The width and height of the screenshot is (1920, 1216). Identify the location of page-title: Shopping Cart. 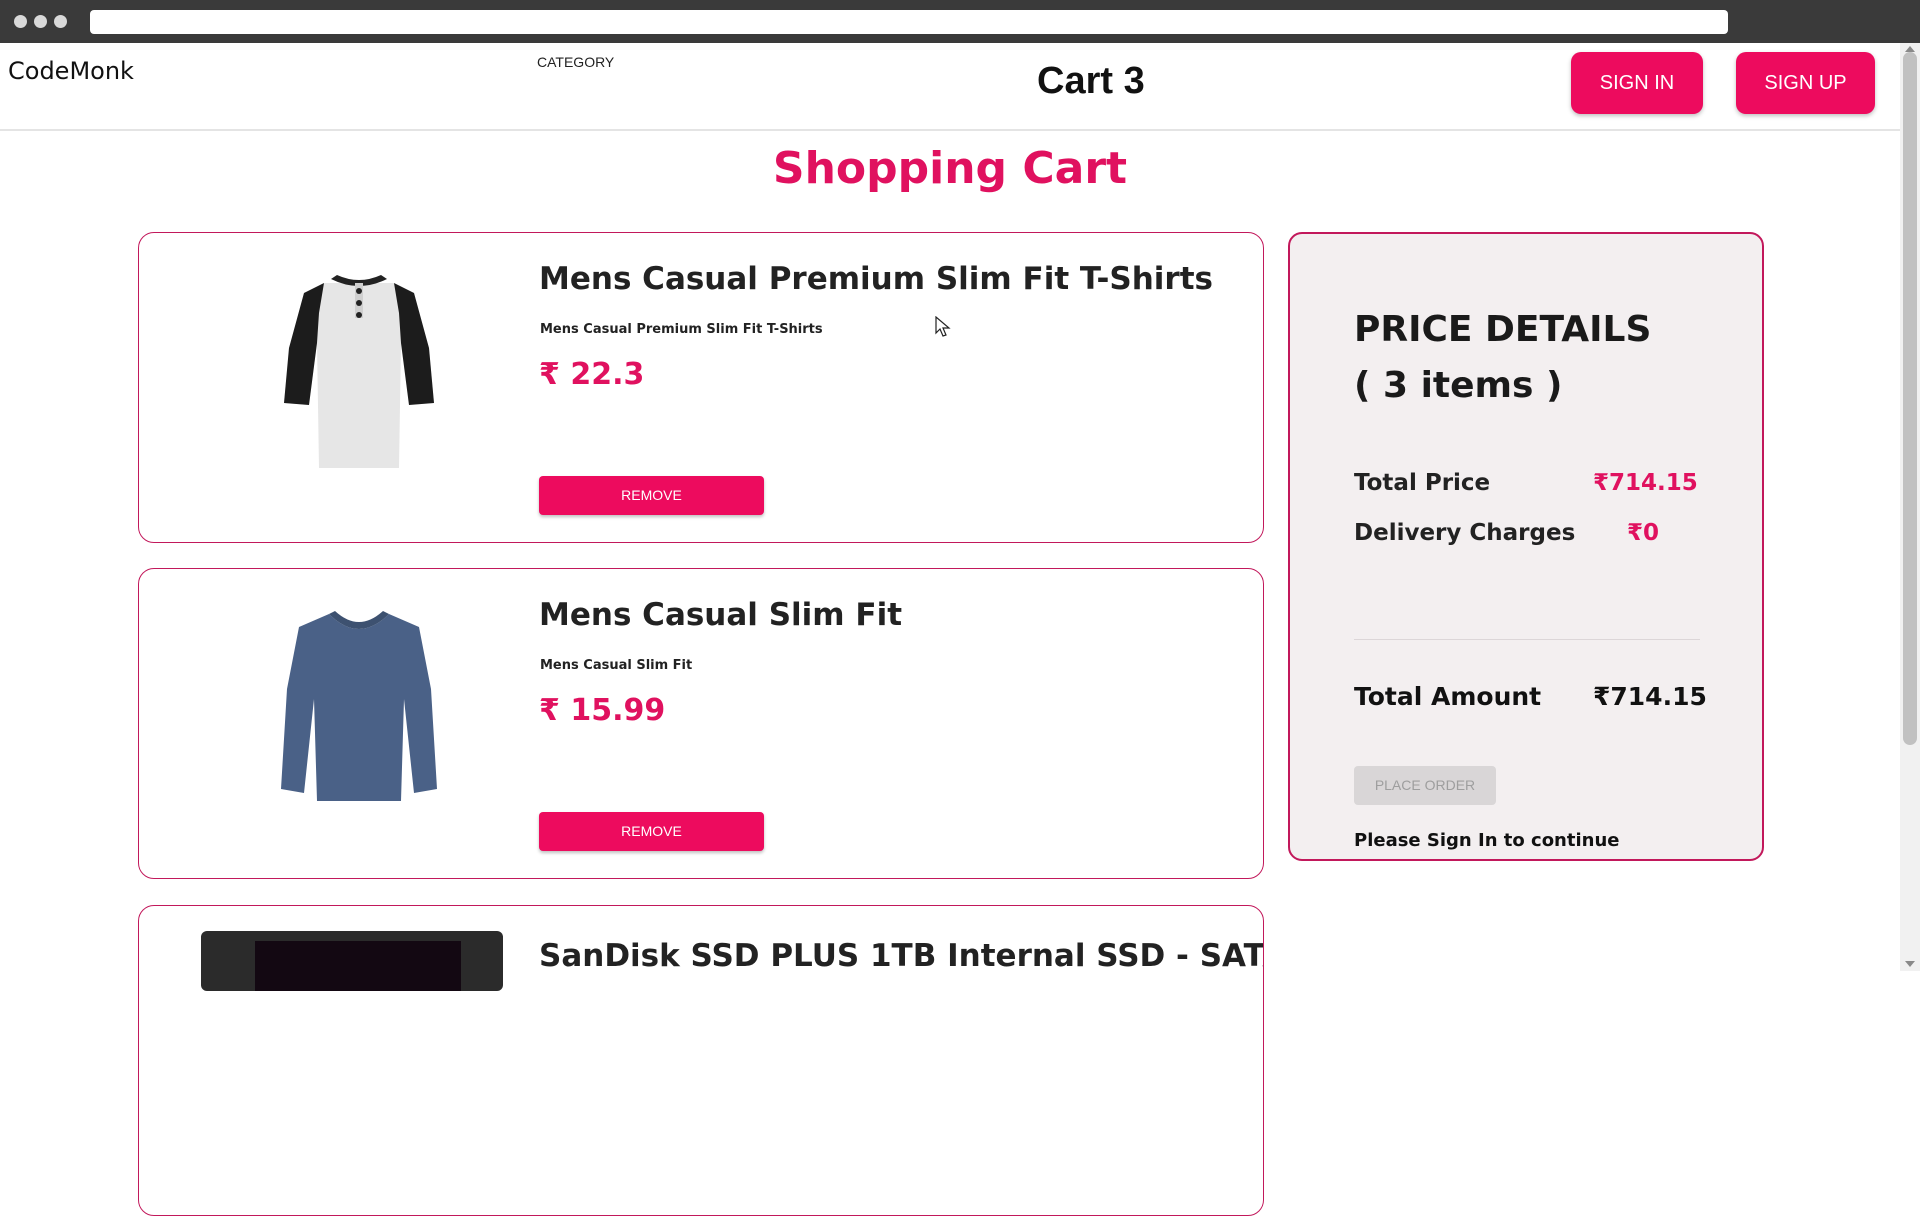
(950, 168).